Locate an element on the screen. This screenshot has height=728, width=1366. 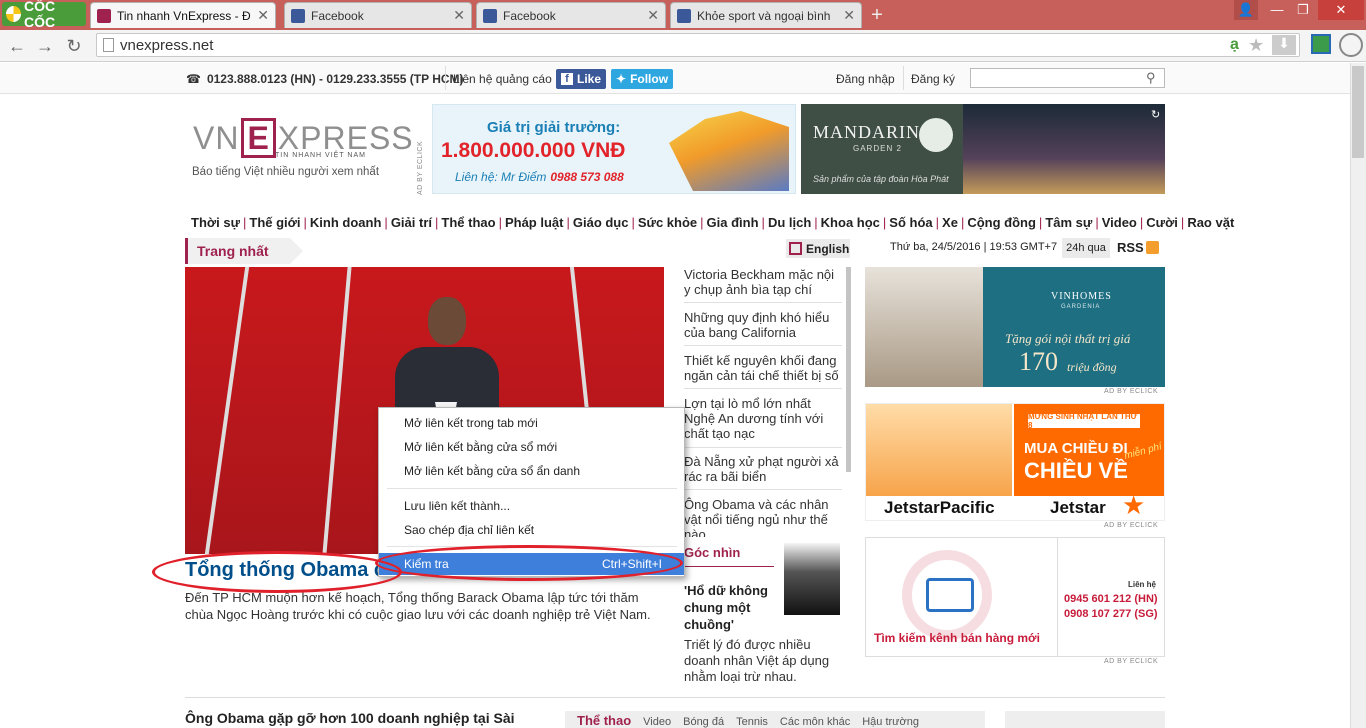
nav-the-gioi: Thế giới is located at coordinates (274, 222).